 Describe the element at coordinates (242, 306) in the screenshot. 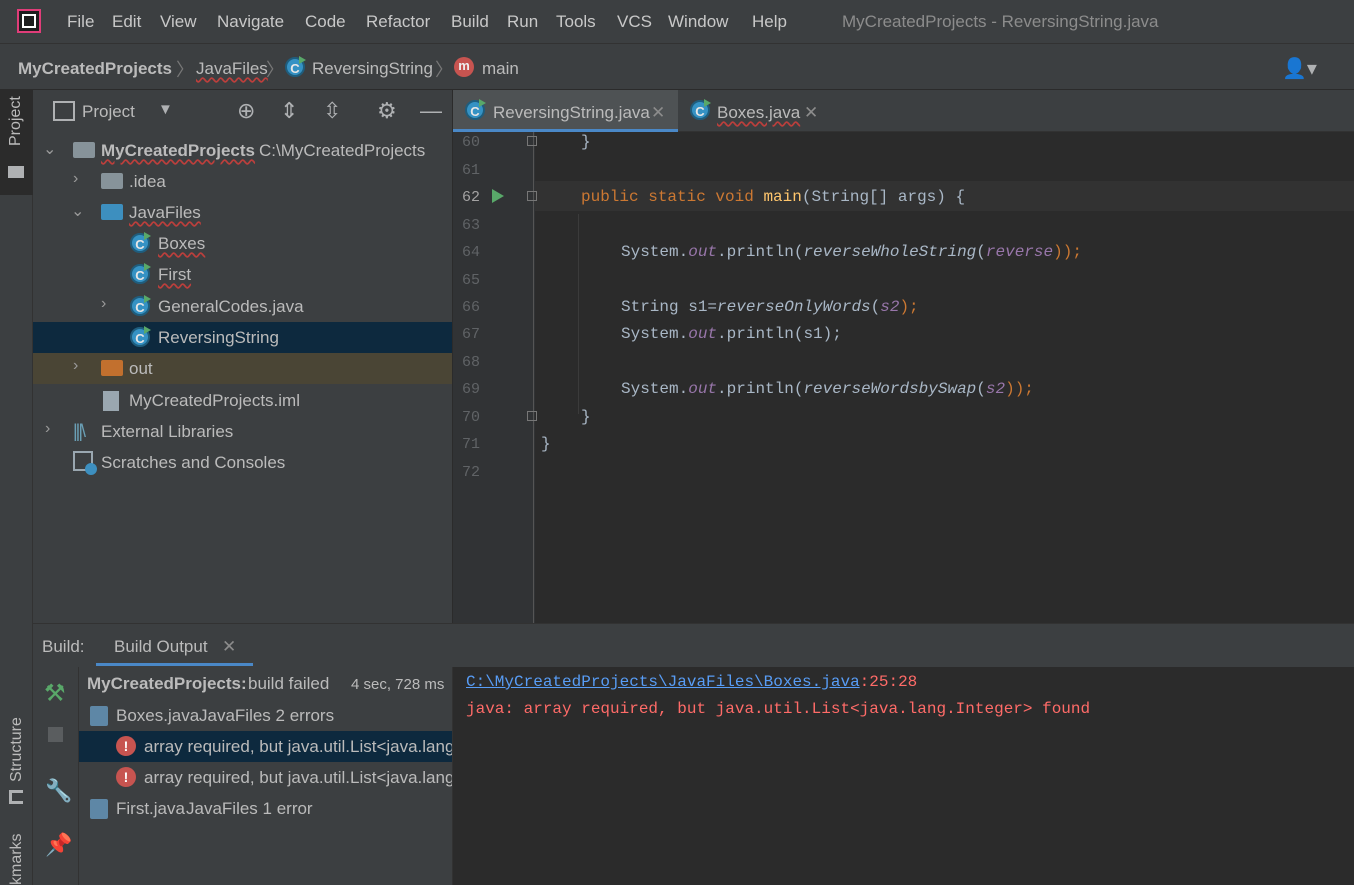

I see `tree-item-generalcodes: › C GeneralCodes.java` at that location.